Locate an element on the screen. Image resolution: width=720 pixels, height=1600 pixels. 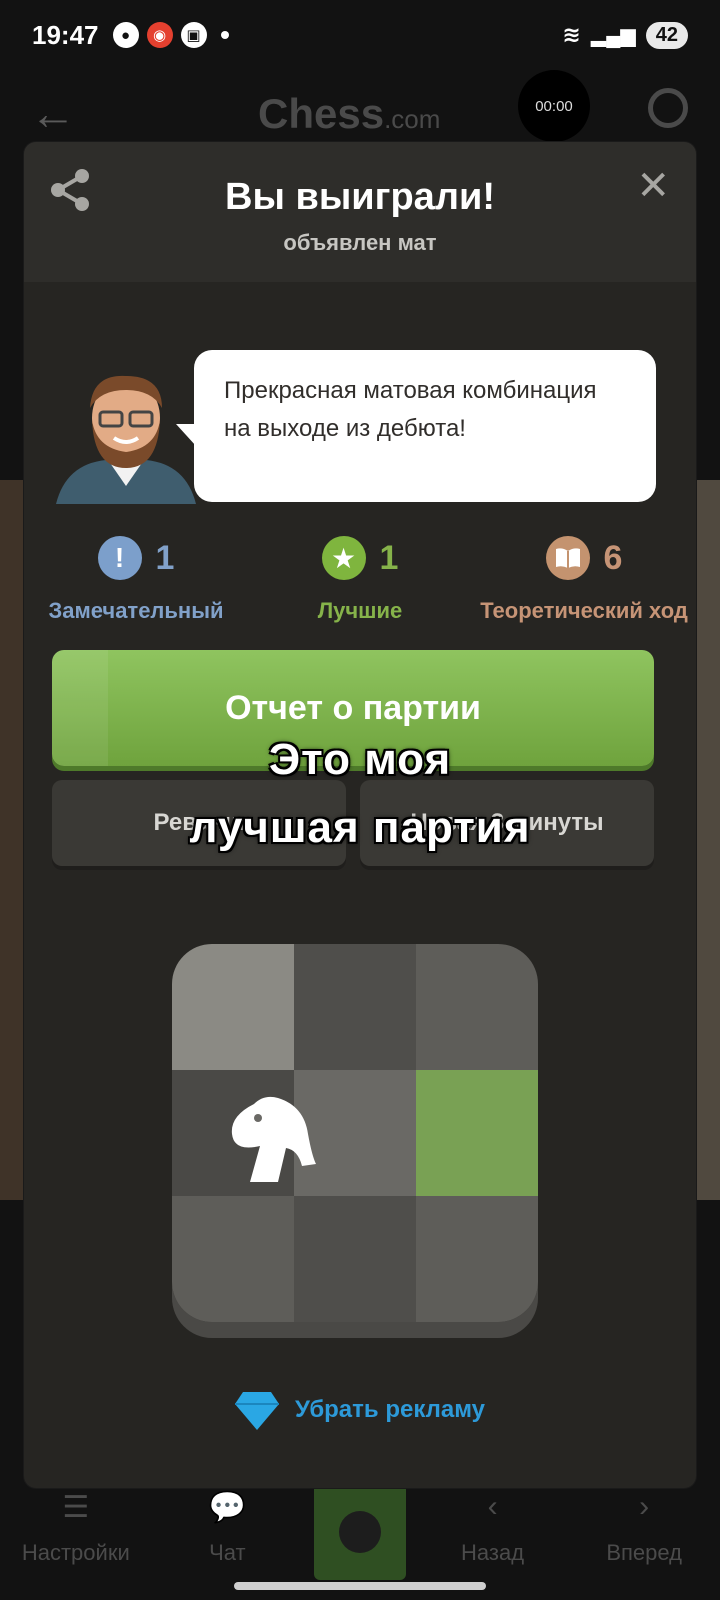
record-icon: ◉ is located at coordinates (159, 35).